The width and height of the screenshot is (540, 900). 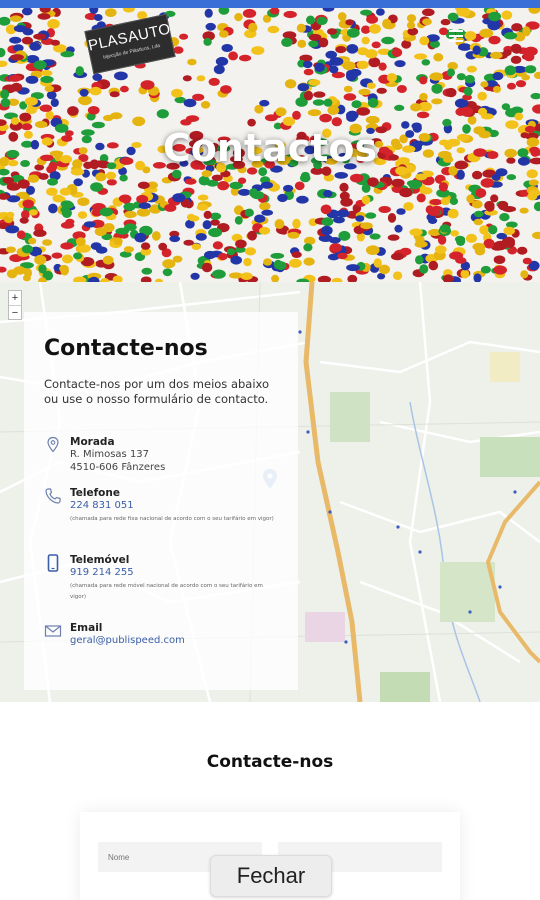 What do you see at coordinates (271, 876) in the screenshot?
I see `close-button: Fechar` at bounding box center [271, 876].